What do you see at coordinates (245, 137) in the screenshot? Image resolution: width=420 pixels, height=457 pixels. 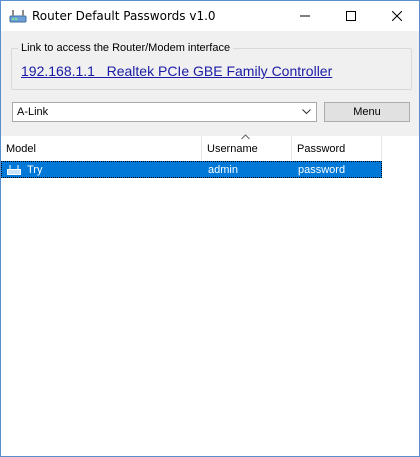 I see `sort-ascending-icon` at bounding box center [245, 137].